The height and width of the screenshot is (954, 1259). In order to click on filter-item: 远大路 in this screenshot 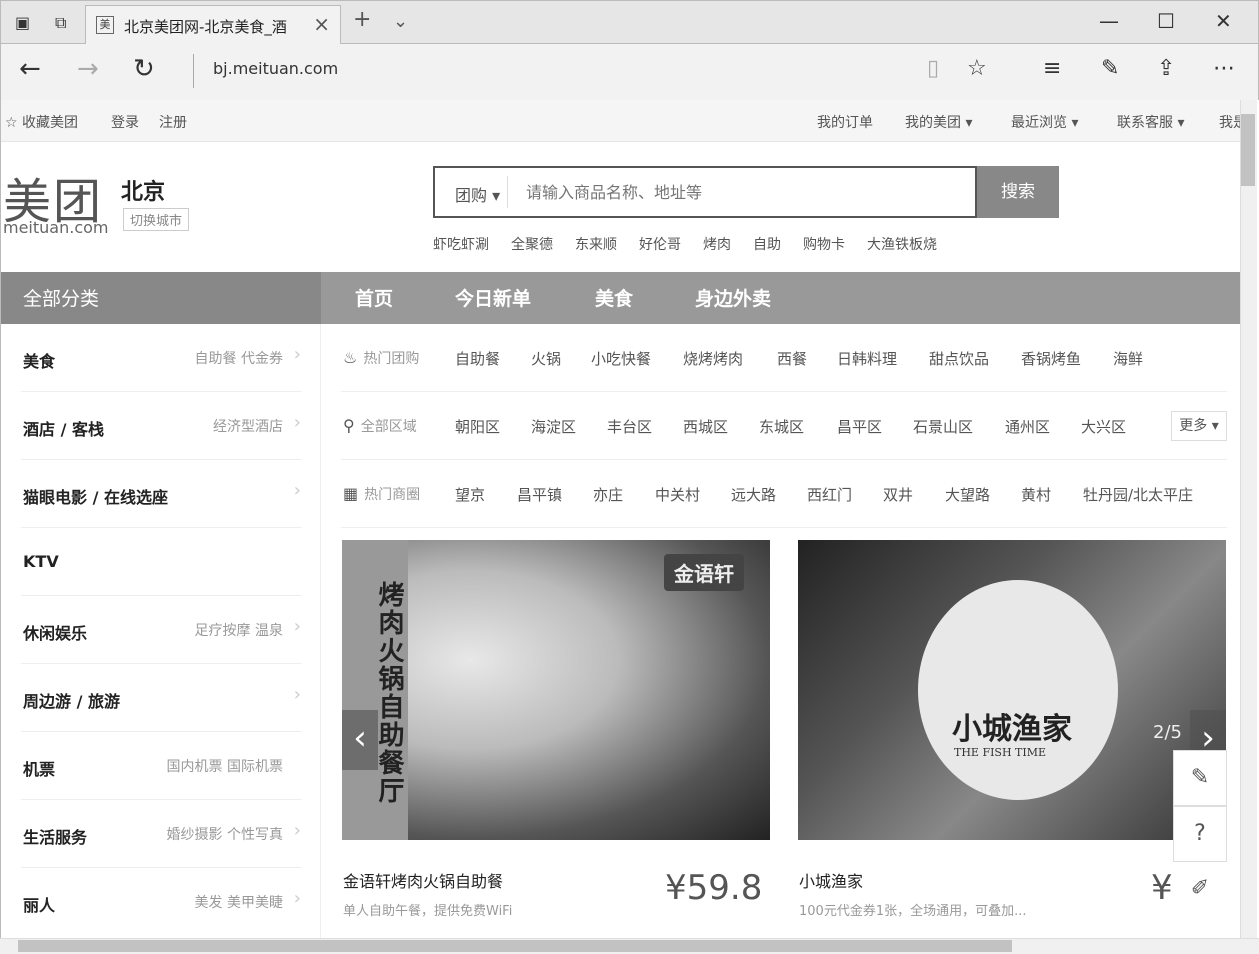, I will do `click(753, 494)`.